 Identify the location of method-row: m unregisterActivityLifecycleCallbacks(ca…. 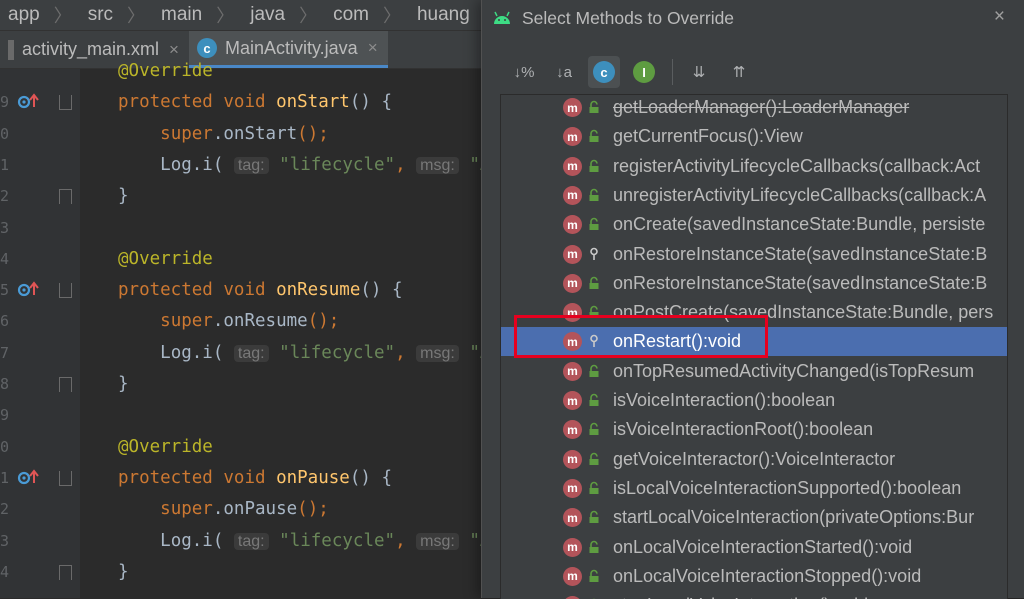
(754, 195).